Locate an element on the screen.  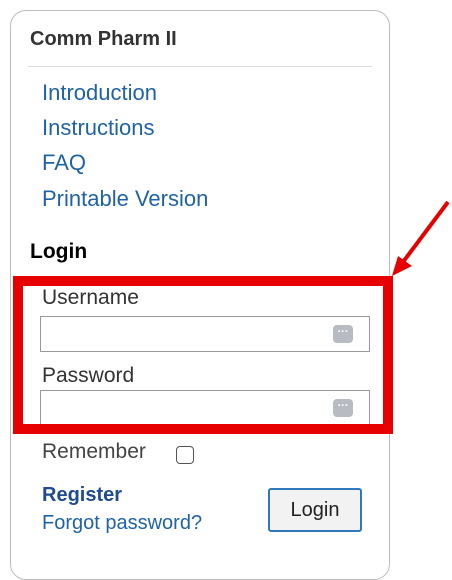
nav-link-instructions: Instructions is located at coordinates (98, 128).